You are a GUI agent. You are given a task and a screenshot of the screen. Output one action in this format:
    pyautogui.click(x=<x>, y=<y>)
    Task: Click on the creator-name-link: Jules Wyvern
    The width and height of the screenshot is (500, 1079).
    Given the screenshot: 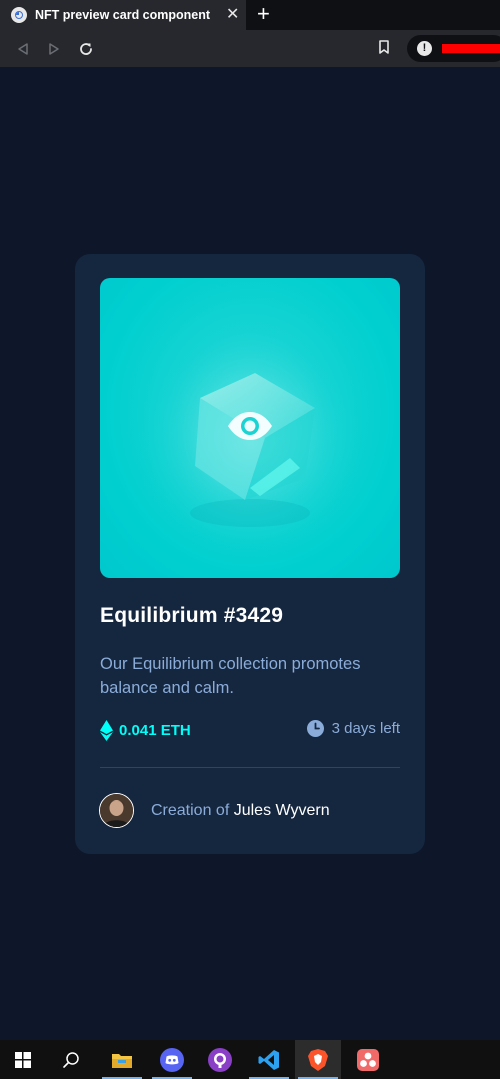 What is the action you would take?
    pyautogui.click(x=282, y=810)
    